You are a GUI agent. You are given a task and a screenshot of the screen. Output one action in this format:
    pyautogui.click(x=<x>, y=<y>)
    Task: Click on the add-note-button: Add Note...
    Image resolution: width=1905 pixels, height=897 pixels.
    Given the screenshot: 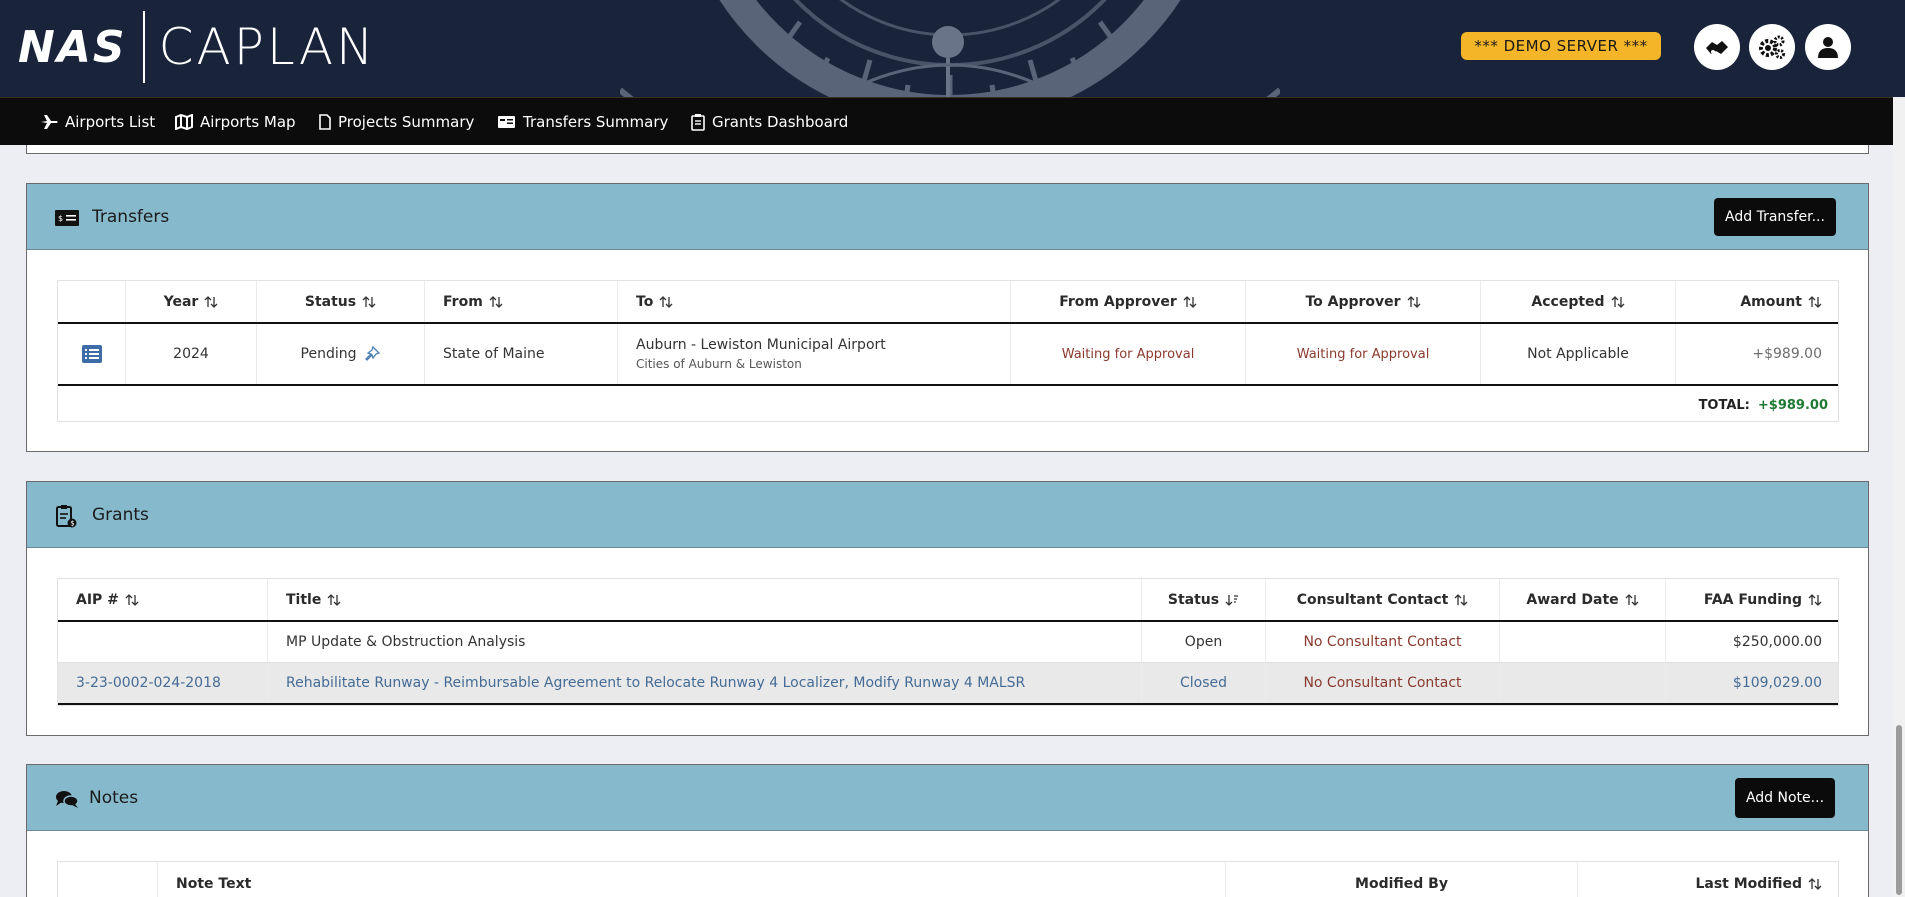 What is the action you would take?
    pyautogui.click(x=1785, y=798)
    